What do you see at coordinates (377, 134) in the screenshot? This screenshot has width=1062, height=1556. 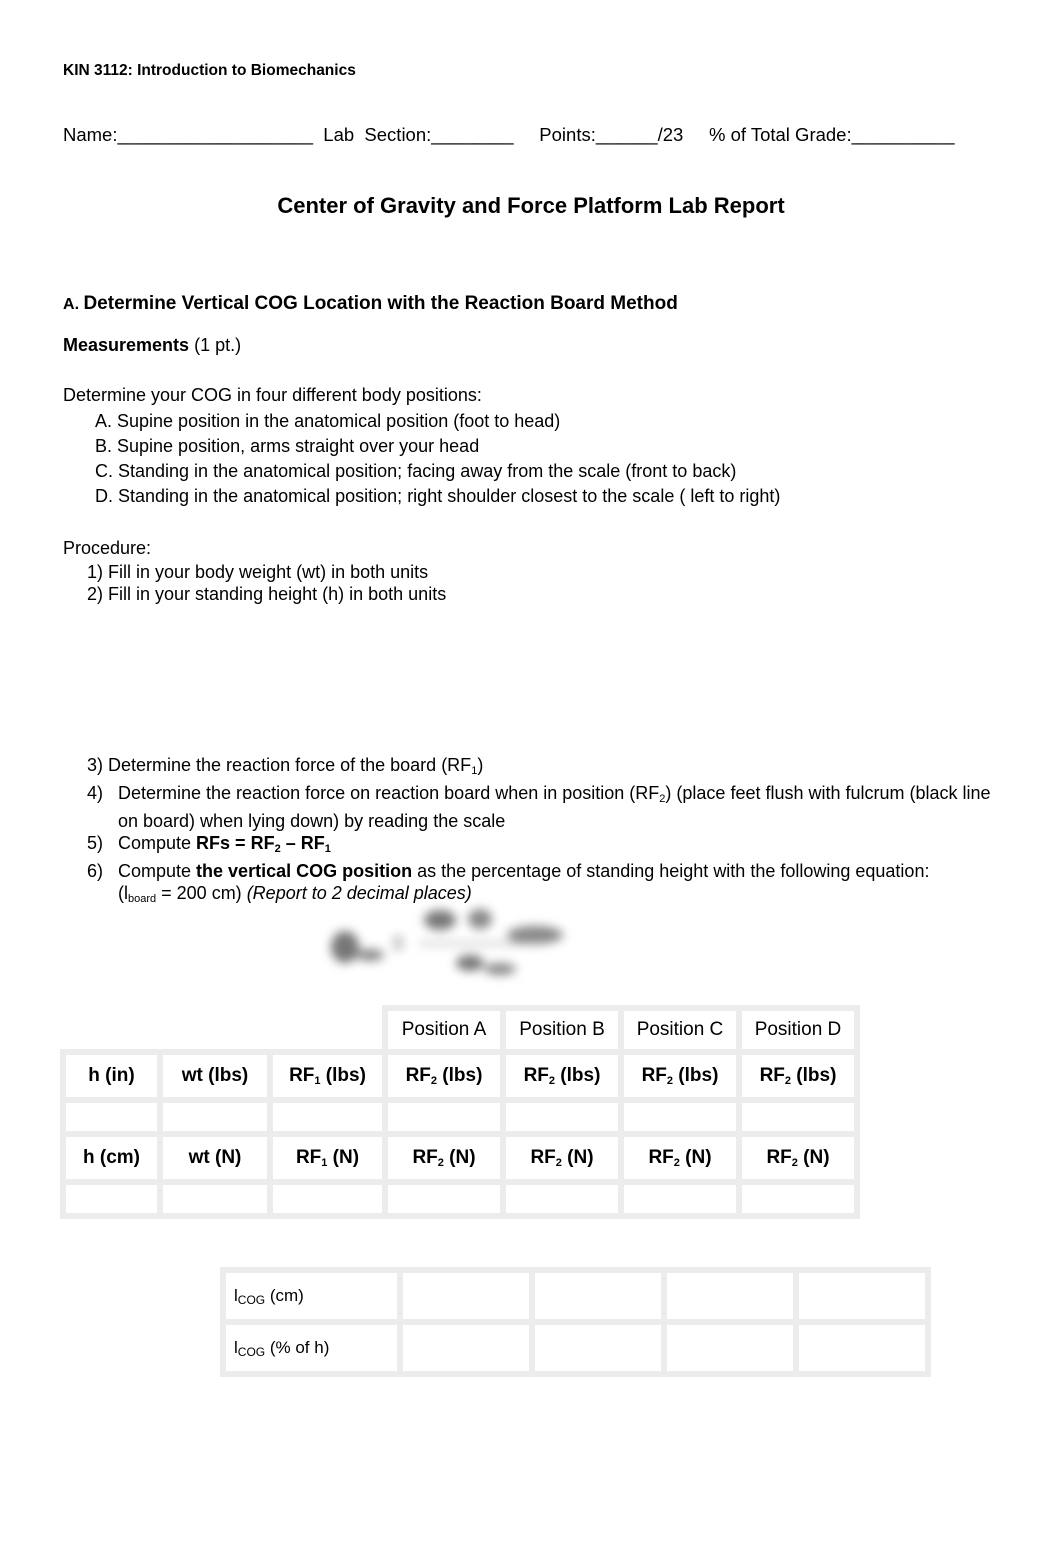 I see `lab-section-label: Lab Section:` at bounding box center [377, 134].